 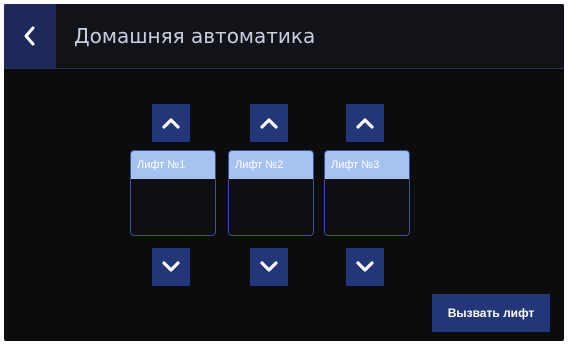 What do you see at coordinates (491, 313) in the screenshot?
I see `call-lift-button: Вызвать лифт` at bounding box center [491, 313].